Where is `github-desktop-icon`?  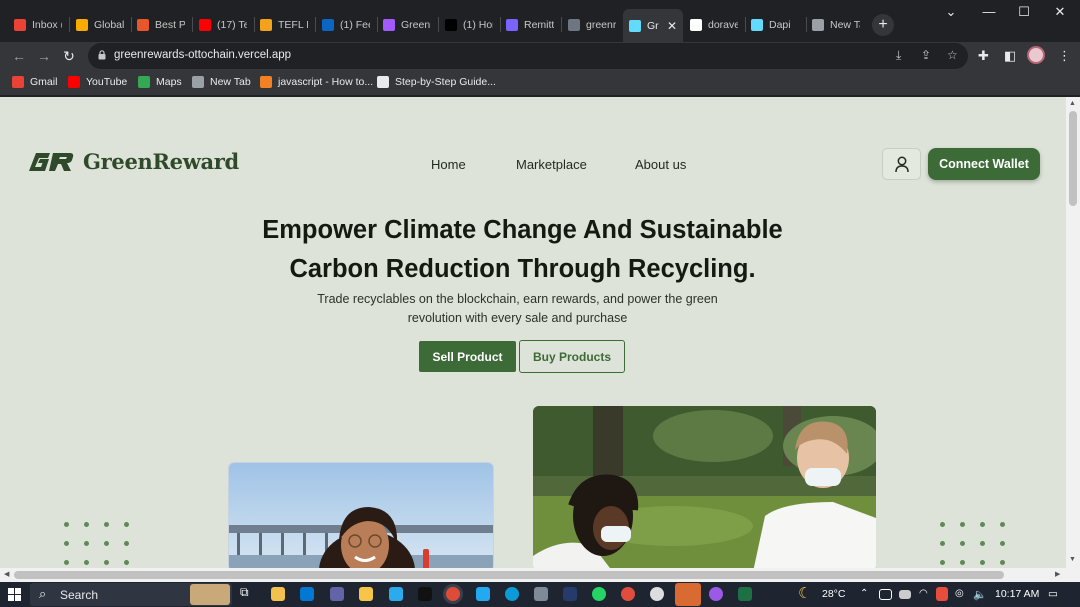 github-desktop-icon is located at coordinates (657, 594).